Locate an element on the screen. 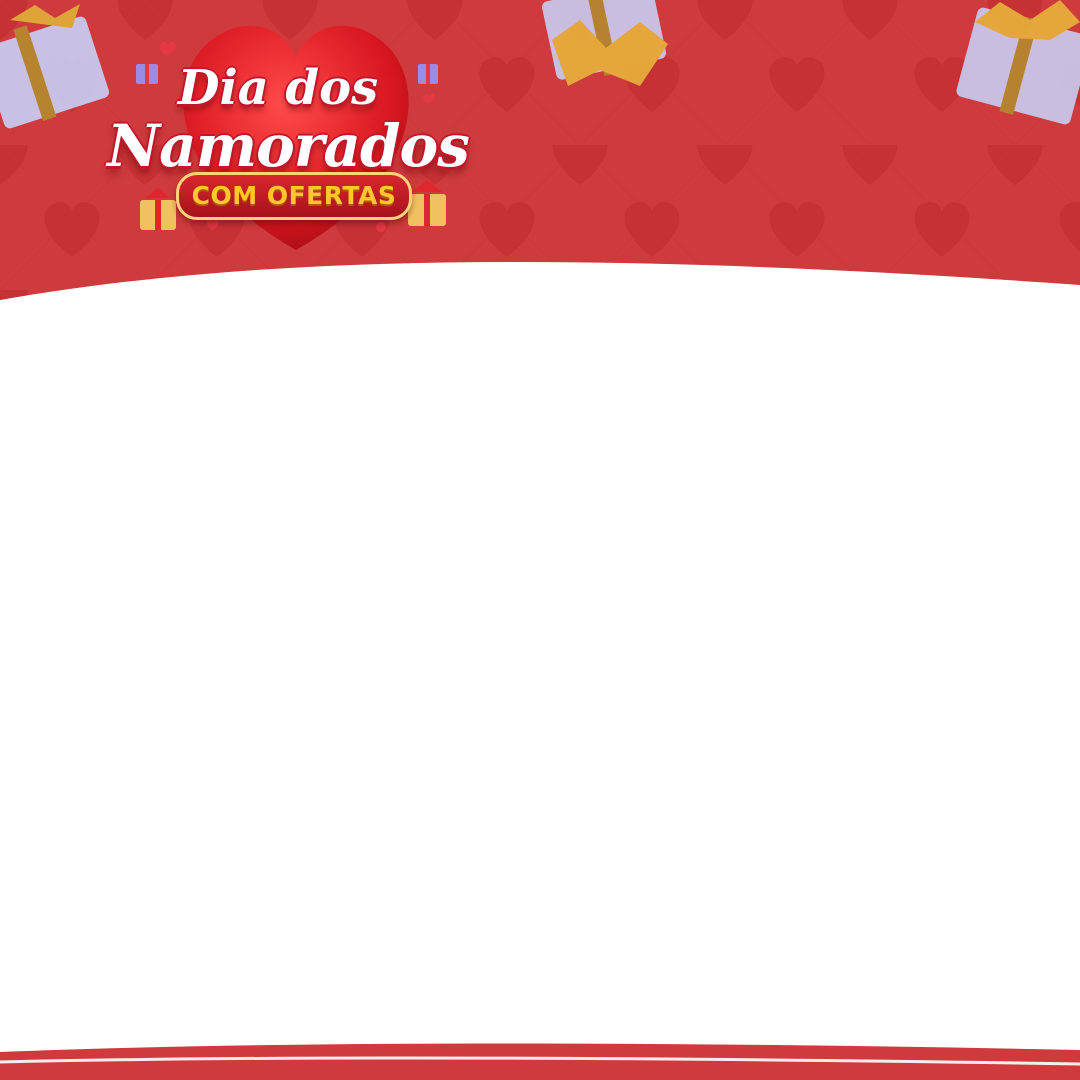 This screenshot has width=1080, height=1080. offers-badge: COM OFERTAS is located at coordinates (294, 196).